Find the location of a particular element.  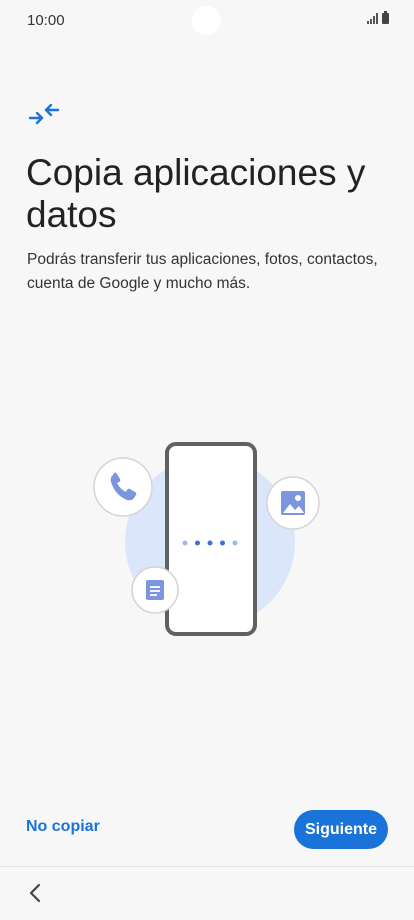

signal-icon is located at coordinates (372, 18).